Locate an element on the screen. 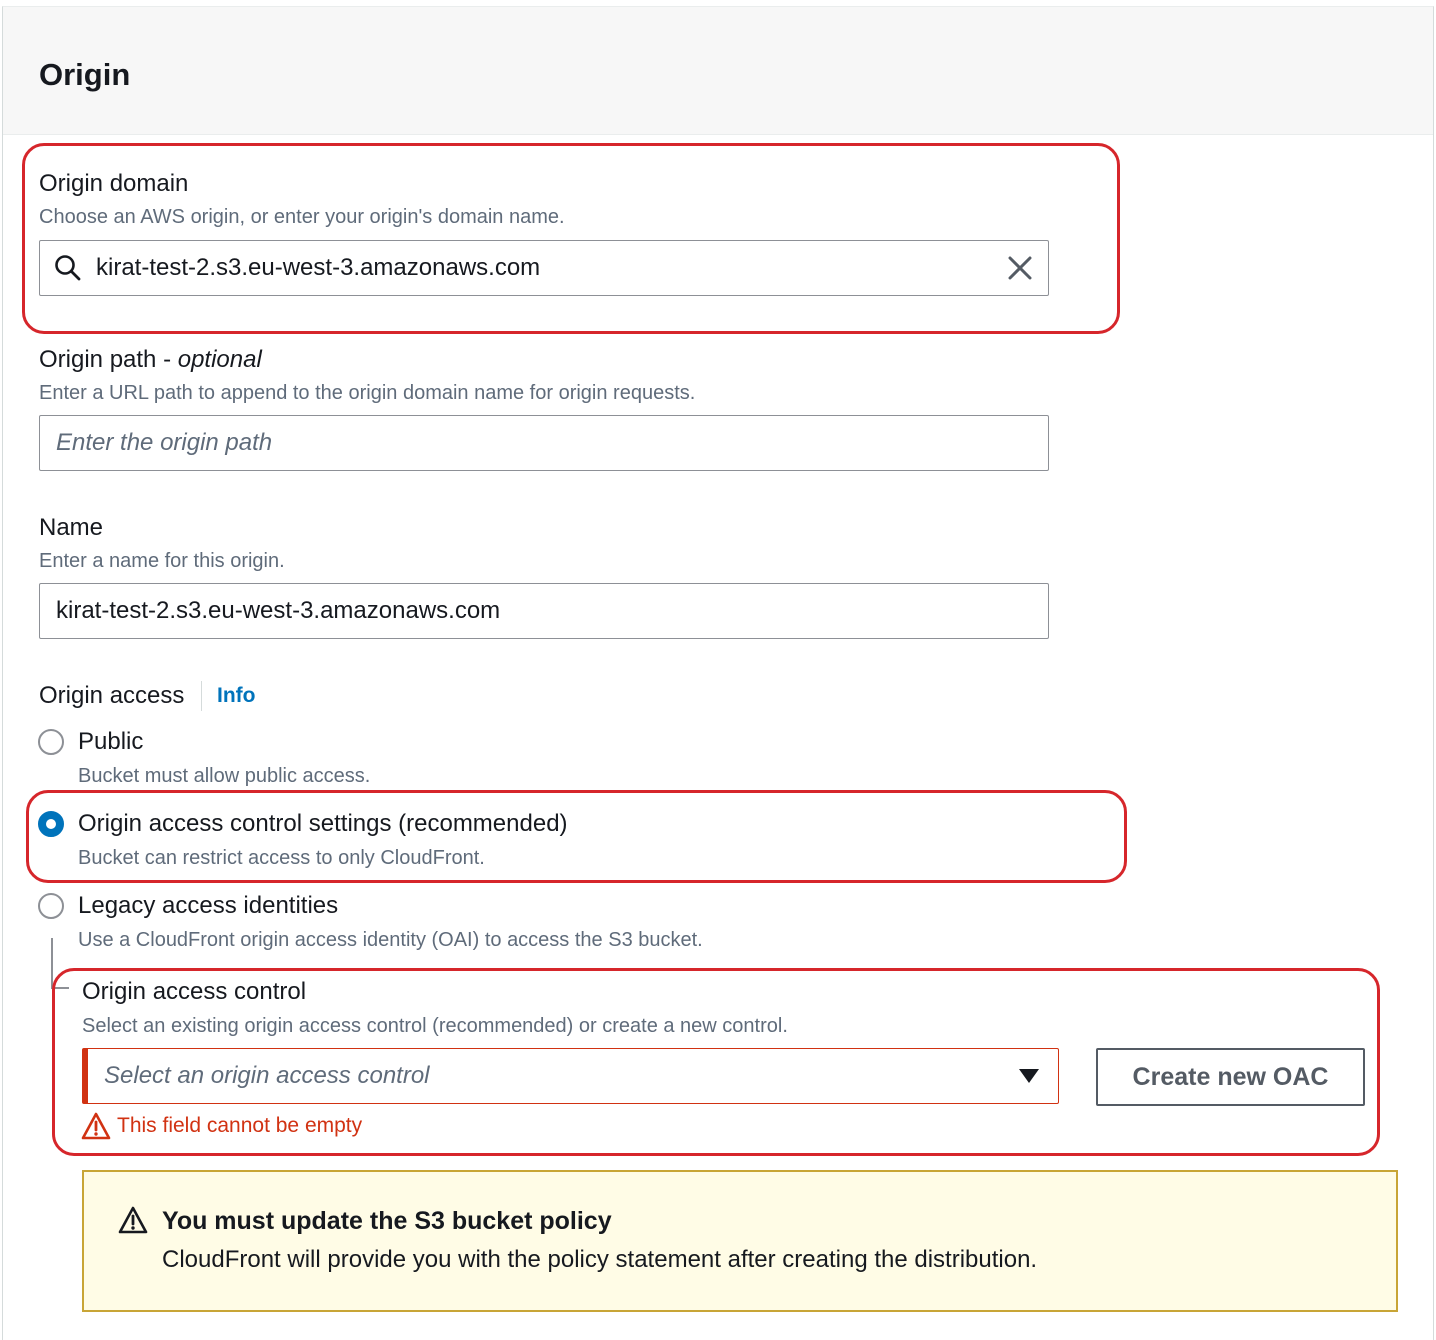 This screenshot has height=1340, width=1436. radio-legacy is located at coordinates (51, 906).